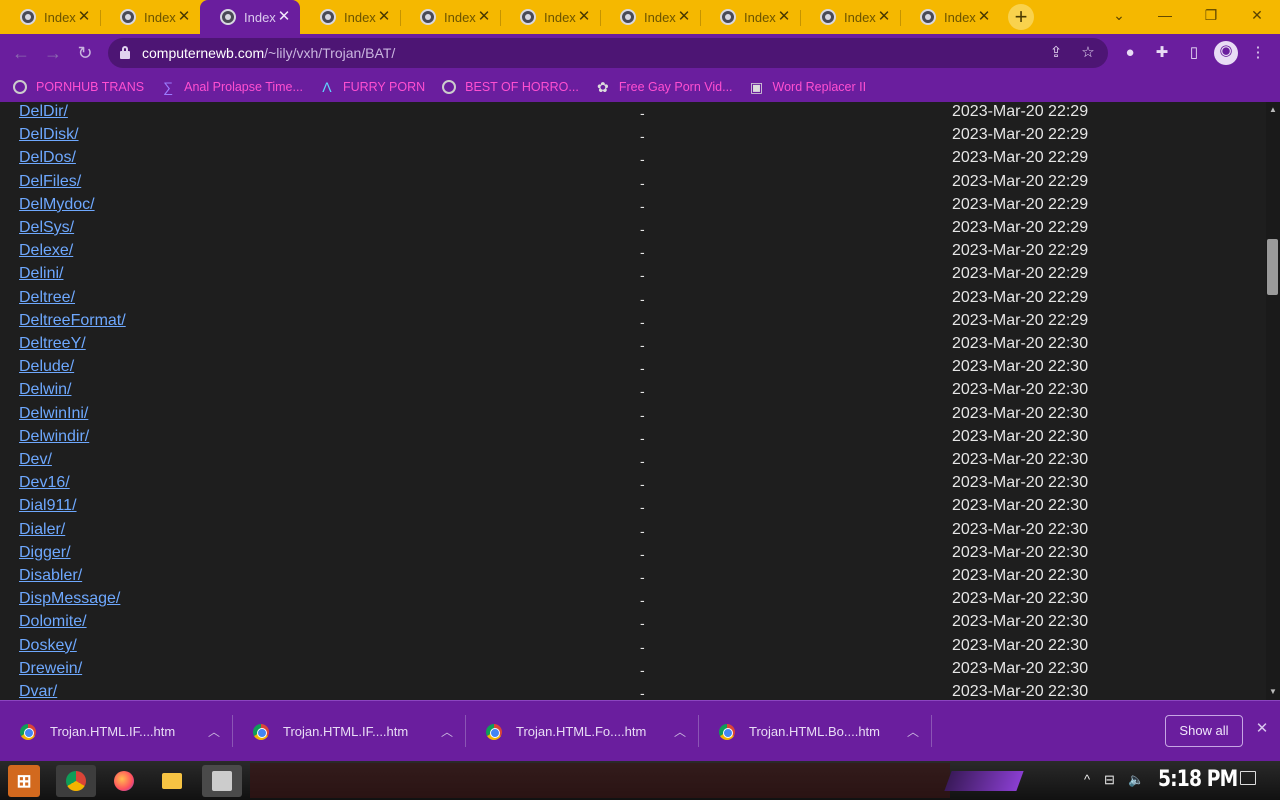  What do you see at coordinates (78, 87) in the screenshot?
I see `bookmark-item: PORNHUB TRANS` at bounding box center [78, 87].